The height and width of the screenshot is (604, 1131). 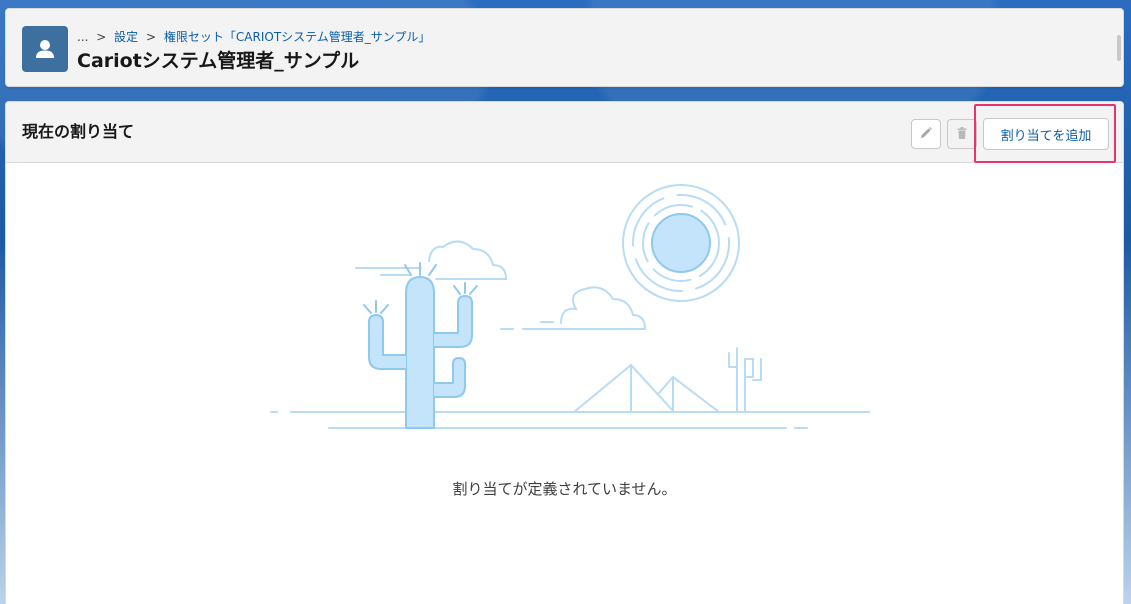 I want to click on breadcrumb-link-setup: 設定, so click(x=126, y=37).